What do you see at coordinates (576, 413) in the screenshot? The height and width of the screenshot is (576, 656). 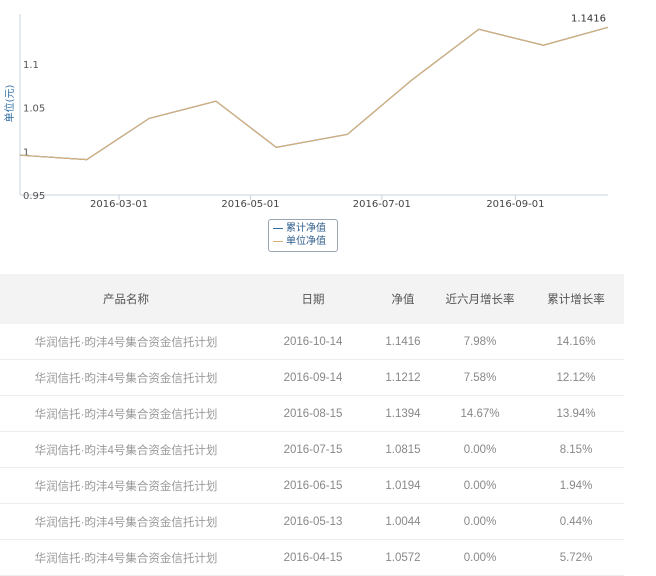 I see `cell-cum-growth: 13.94%` at bounding box center [576, 413].